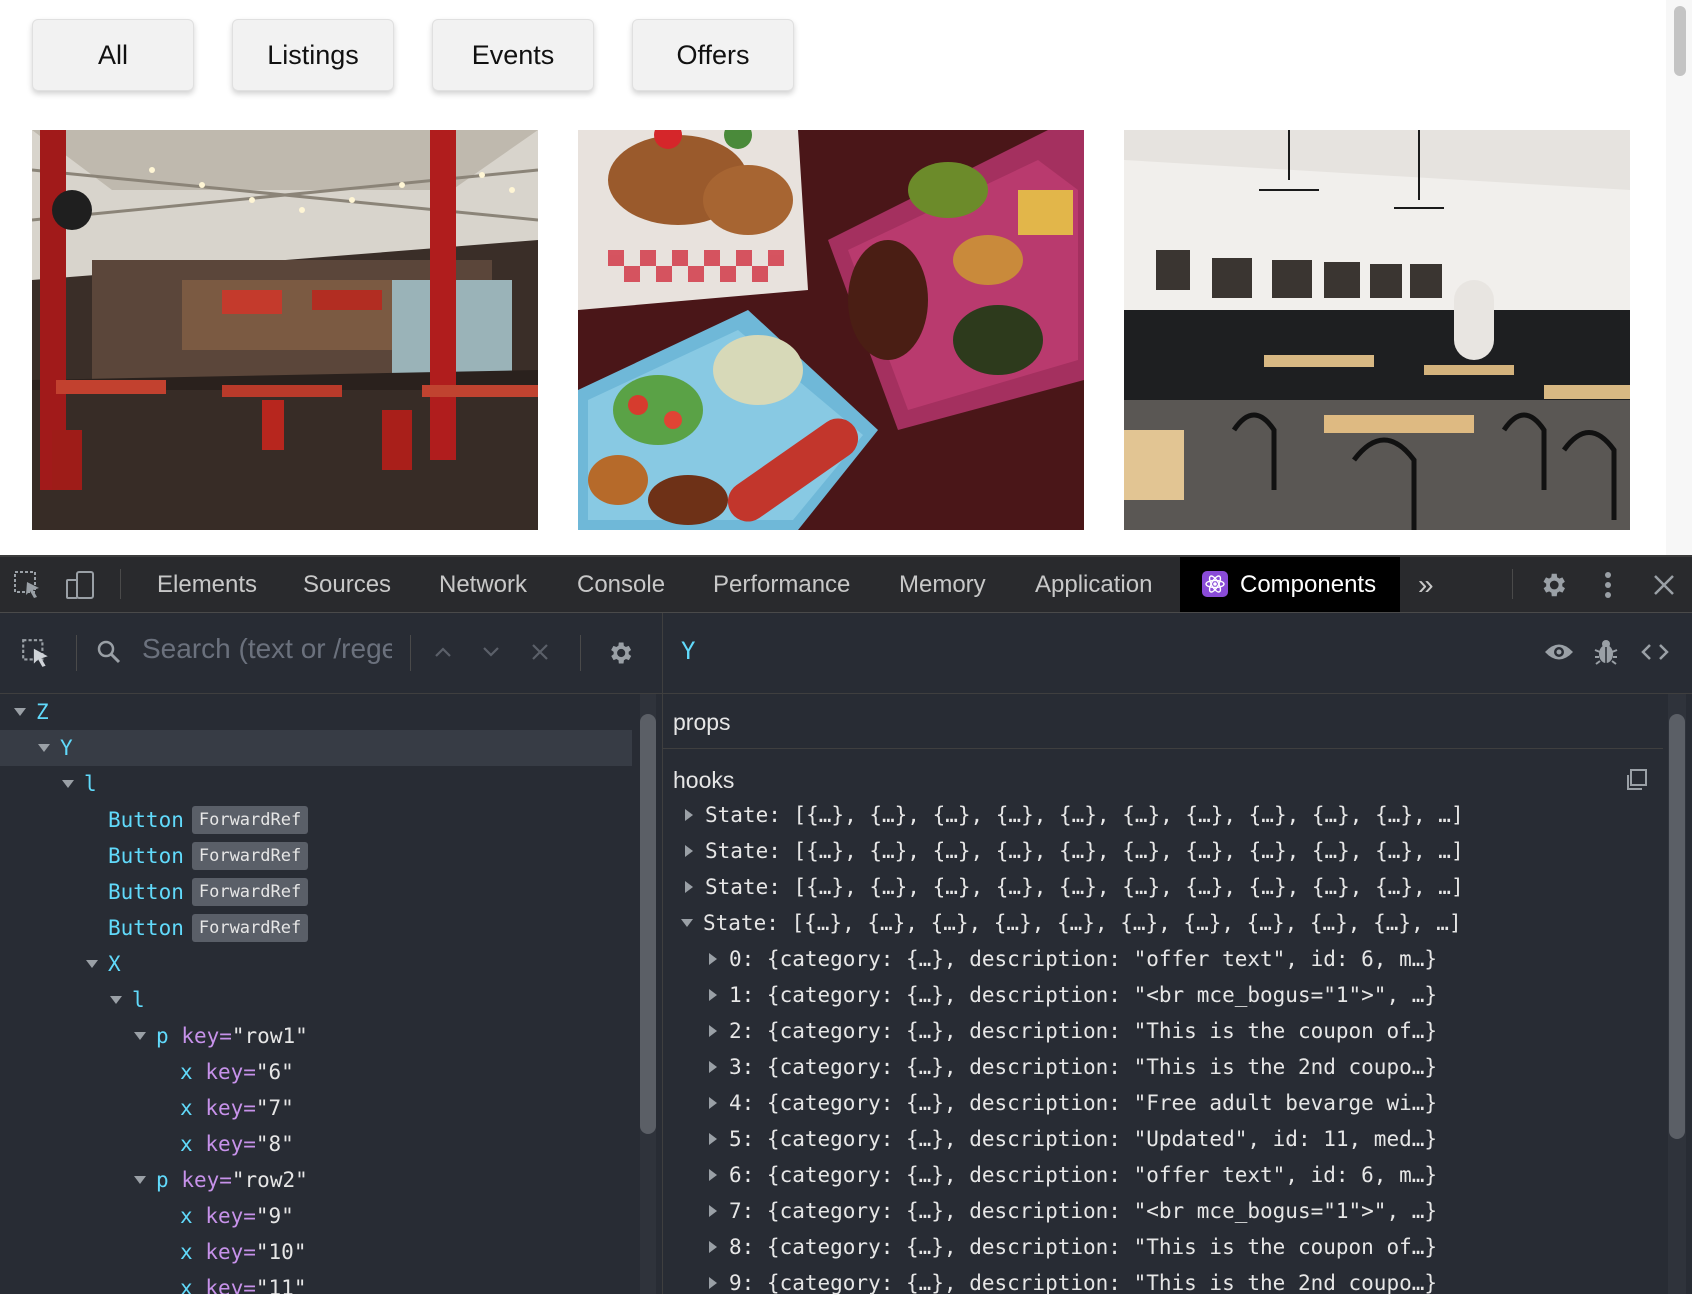  Describe the element at coordinates (285, 330) in the screenshot. I see `restaurant-interior-photo` at that location.